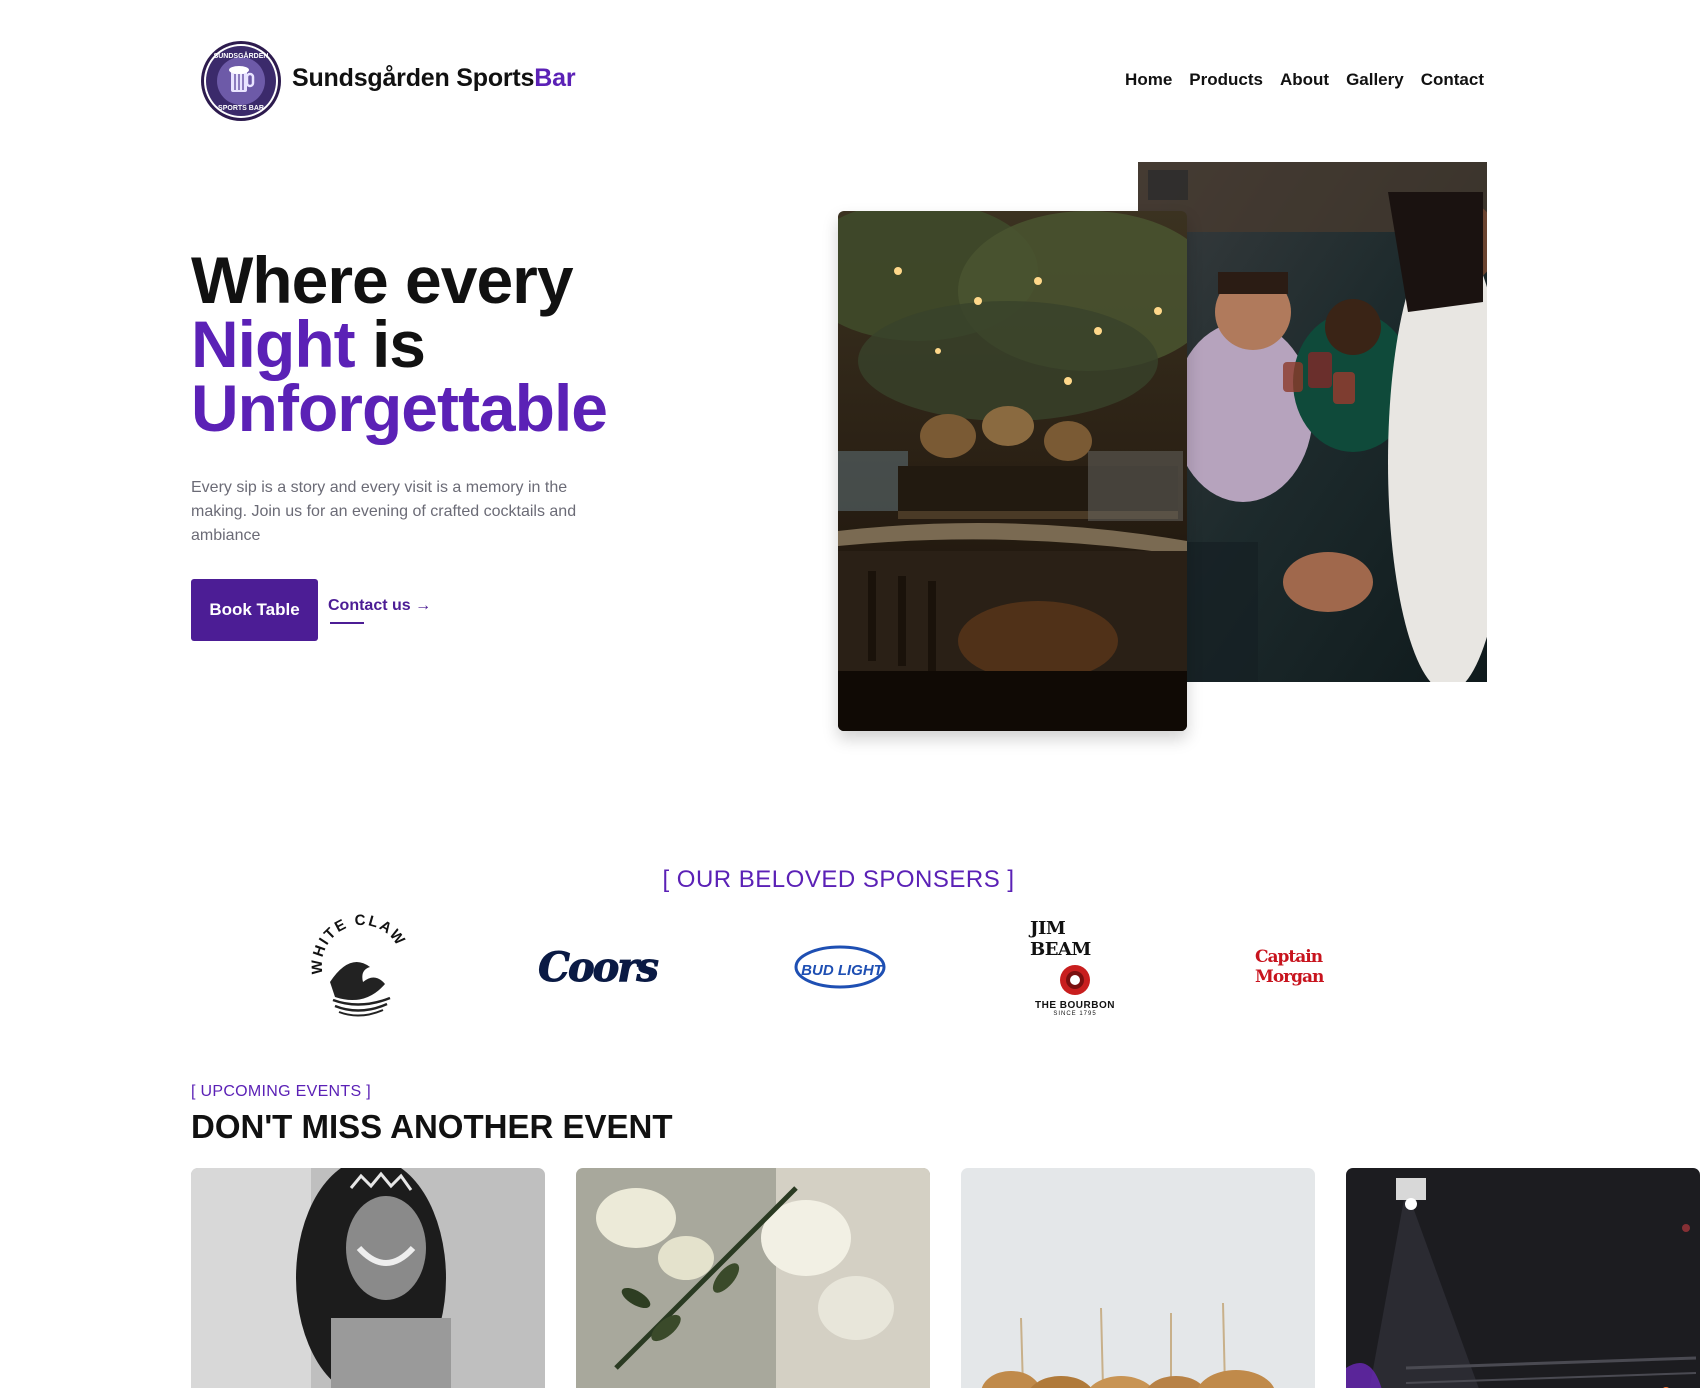  I want to click on hero-line-1: Where every, so click(382, 280).